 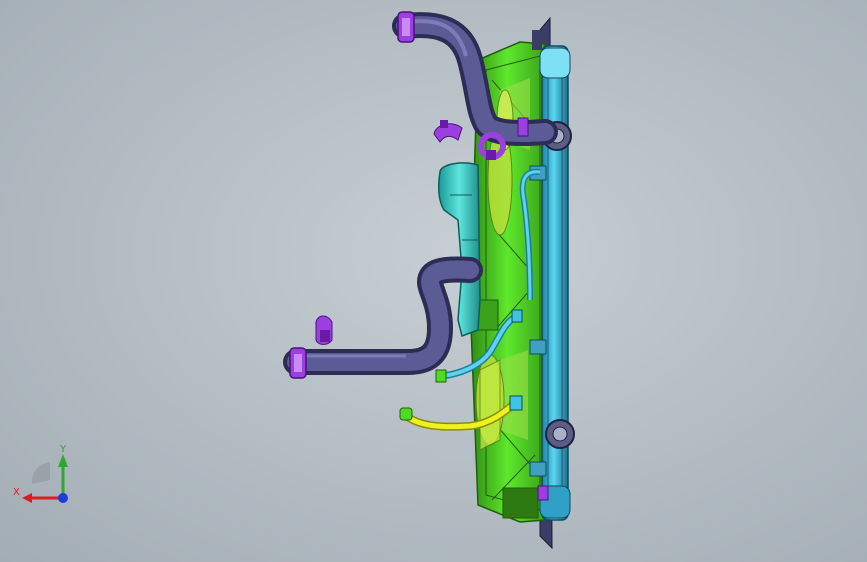 I want to click on top-bracket-tab, so click(x=537, y=40).